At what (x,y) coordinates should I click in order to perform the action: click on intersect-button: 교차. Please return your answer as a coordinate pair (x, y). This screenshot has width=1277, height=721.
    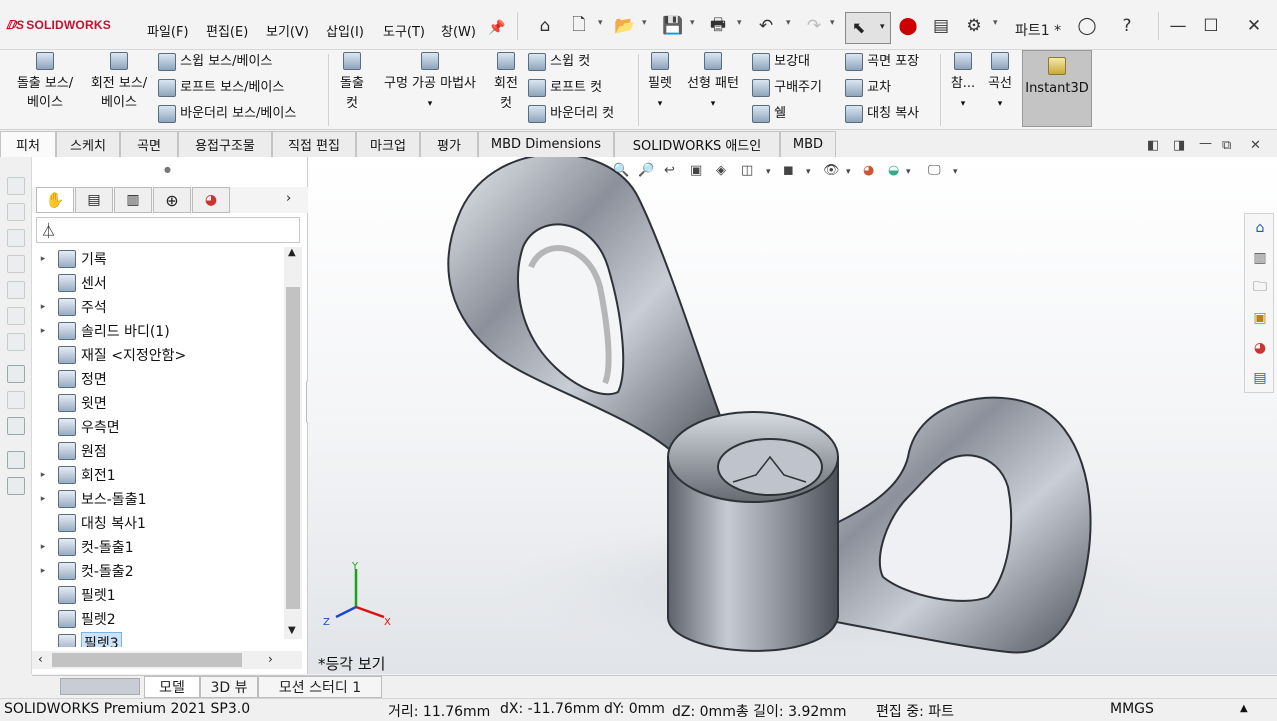
    Looking at the image, I should click on (868, 88).